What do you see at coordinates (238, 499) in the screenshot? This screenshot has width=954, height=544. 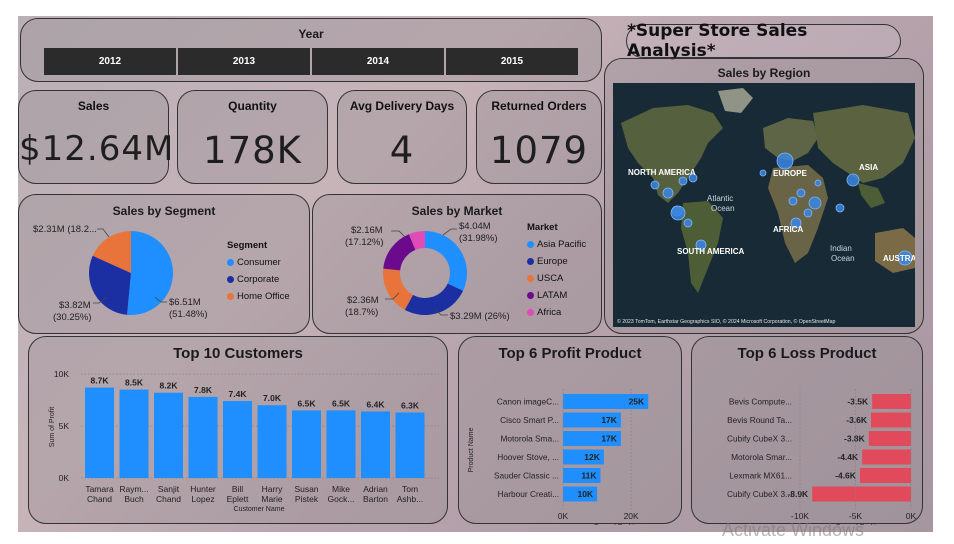 I see `x-tick-label: Eplett` at bounding box center [238, 499].